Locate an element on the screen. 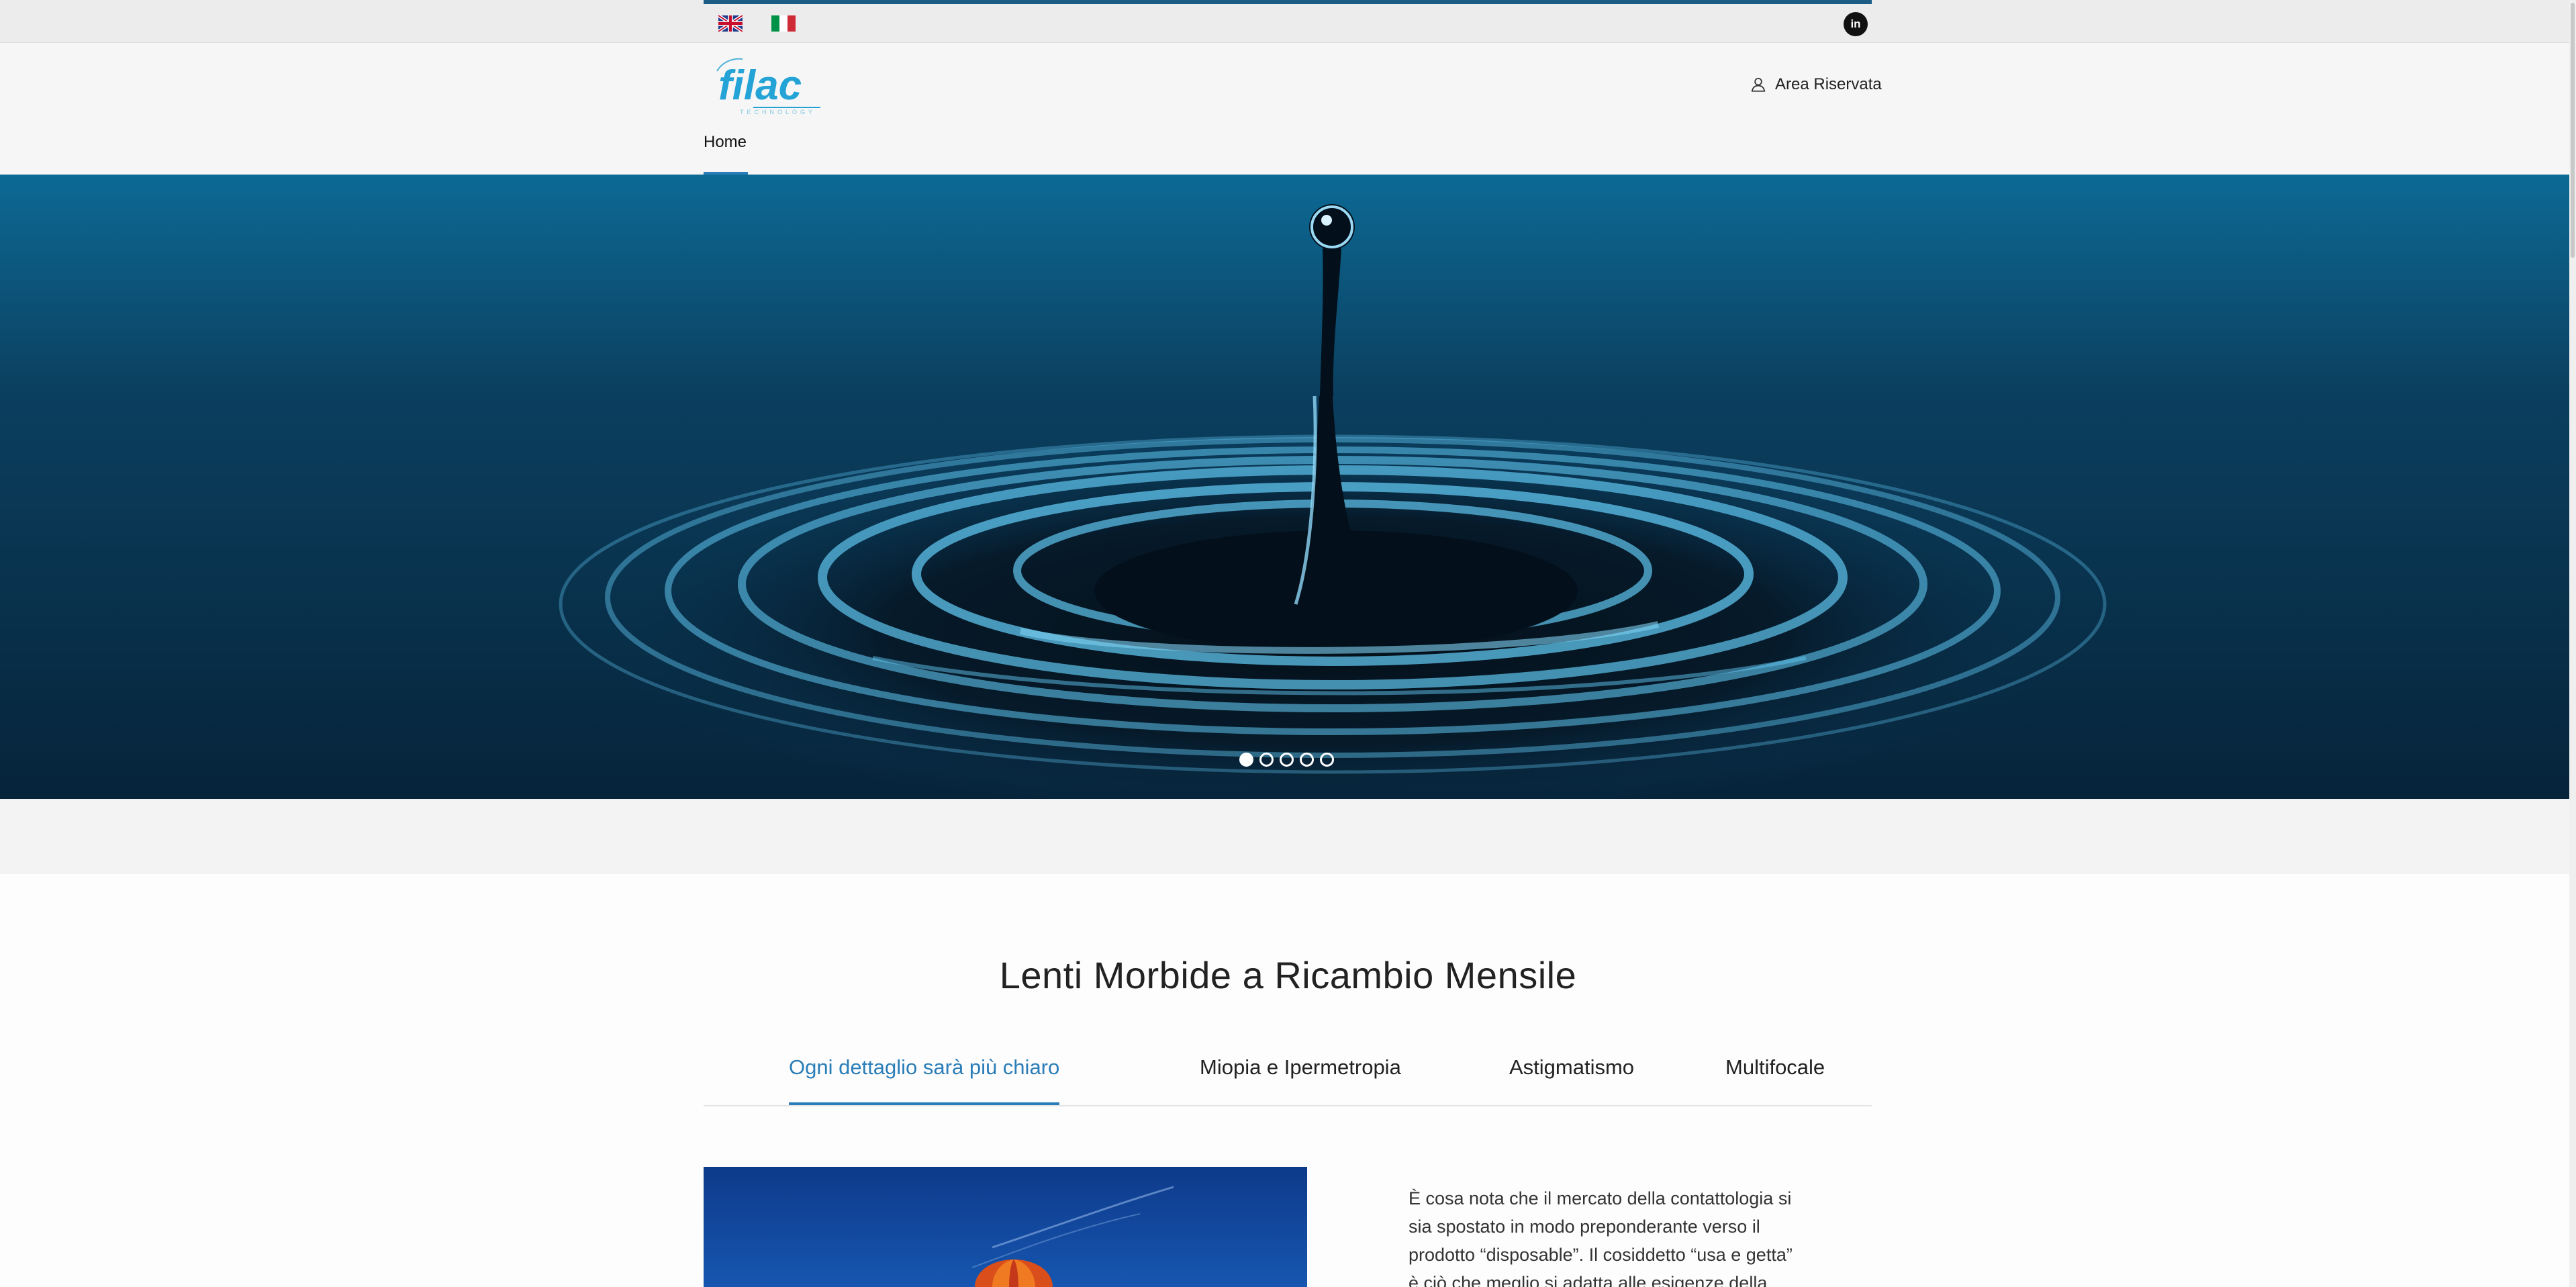 This screenshot has width=2576, height=1287. tab-astigmatismo: Astigmatismo is located at coordinates (1571, 1080).